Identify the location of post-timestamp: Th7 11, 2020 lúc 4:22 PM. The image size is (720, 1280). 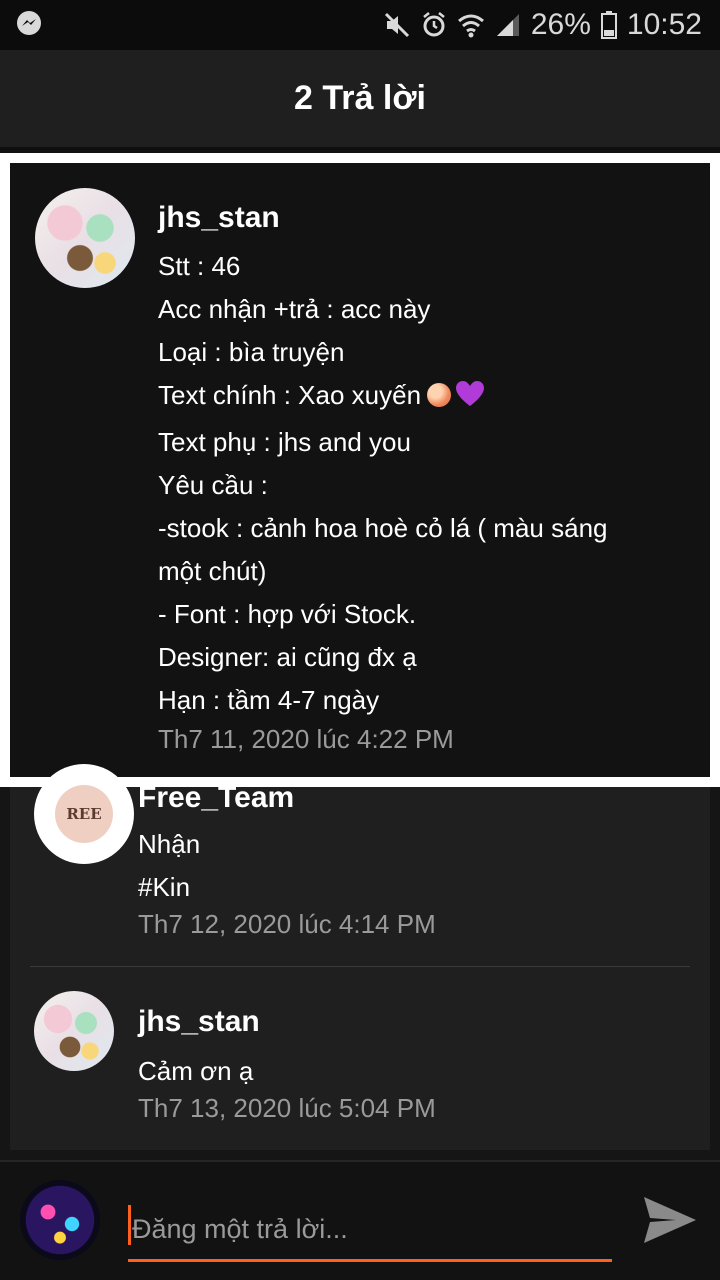
(306, 739).